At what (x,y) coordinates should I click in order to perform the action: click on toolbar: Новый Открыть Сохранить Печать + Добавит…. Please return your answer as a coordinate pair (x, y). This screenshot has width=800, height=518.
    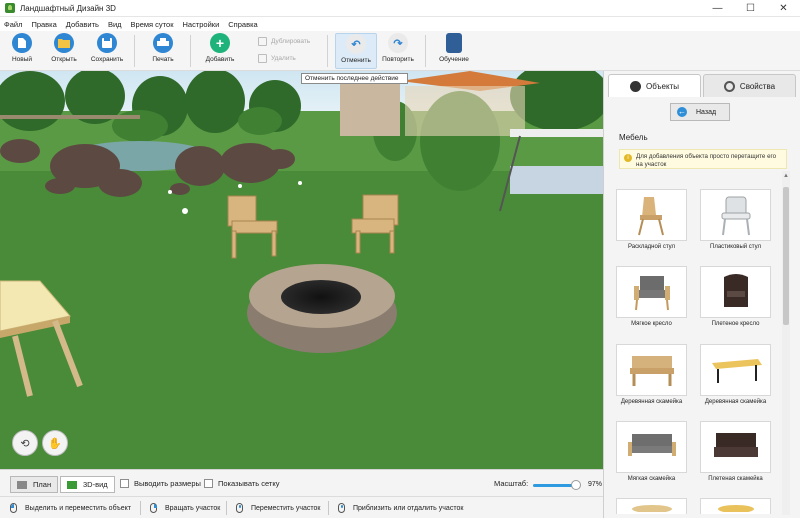
    Looking at the image, I should click on (400, 51).